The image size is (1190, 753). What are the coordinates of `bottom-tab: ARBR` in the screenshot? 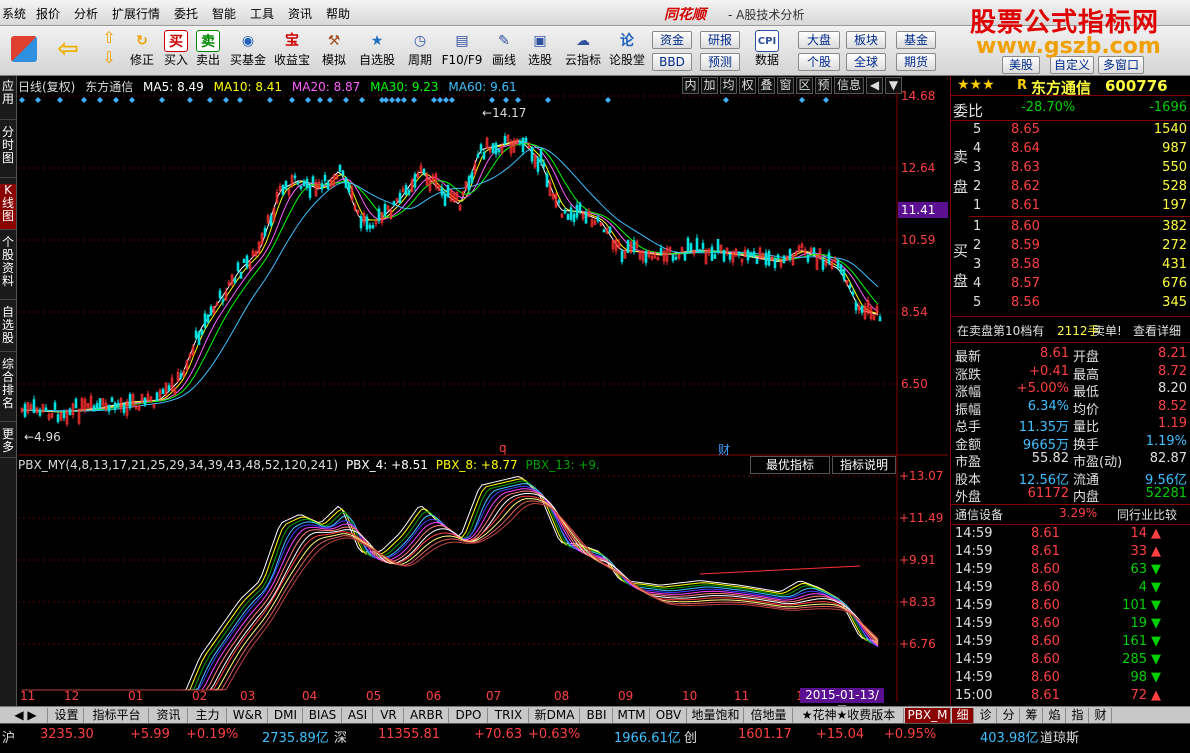 It's located at (427, 715).